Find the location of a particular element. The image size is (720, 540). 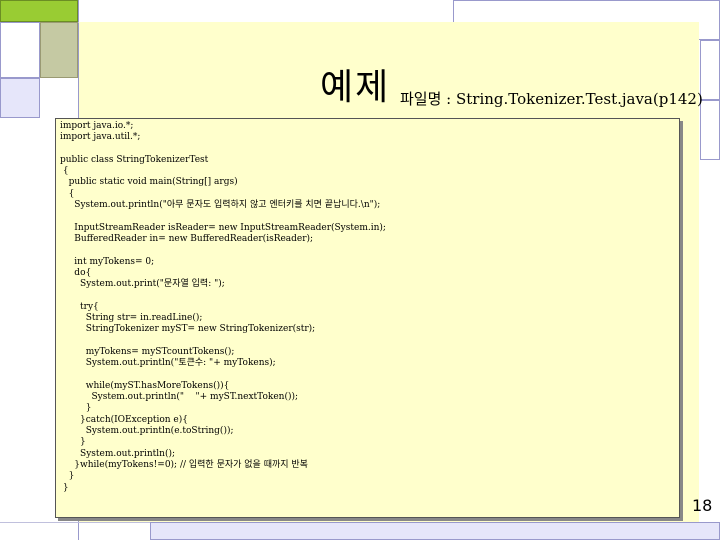

corner-square-green is located at coordinates (39, 11).